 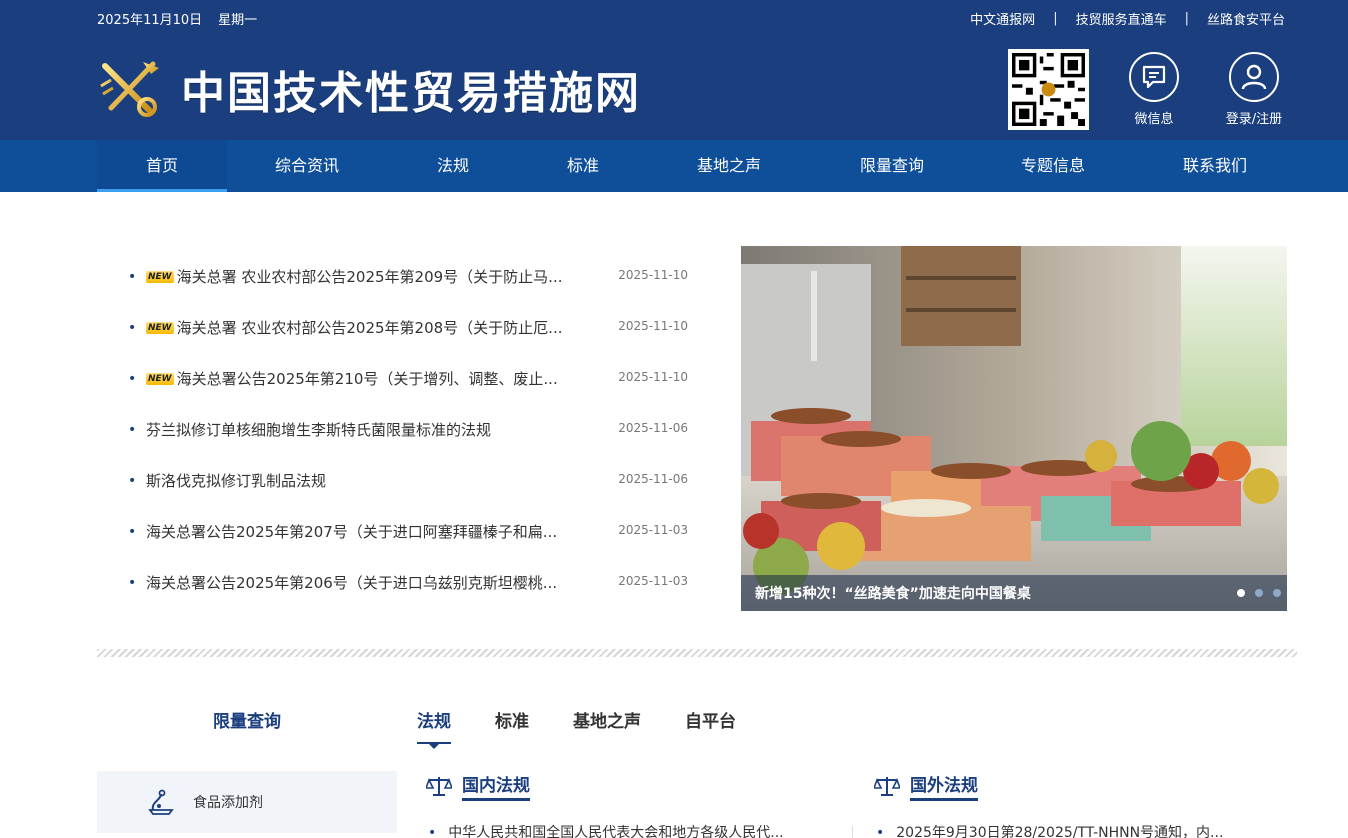 What do you see at coordinates (238, 20) in the screenshot?
I see `current-weekday: 星期一` at bounding box center [238, 20].